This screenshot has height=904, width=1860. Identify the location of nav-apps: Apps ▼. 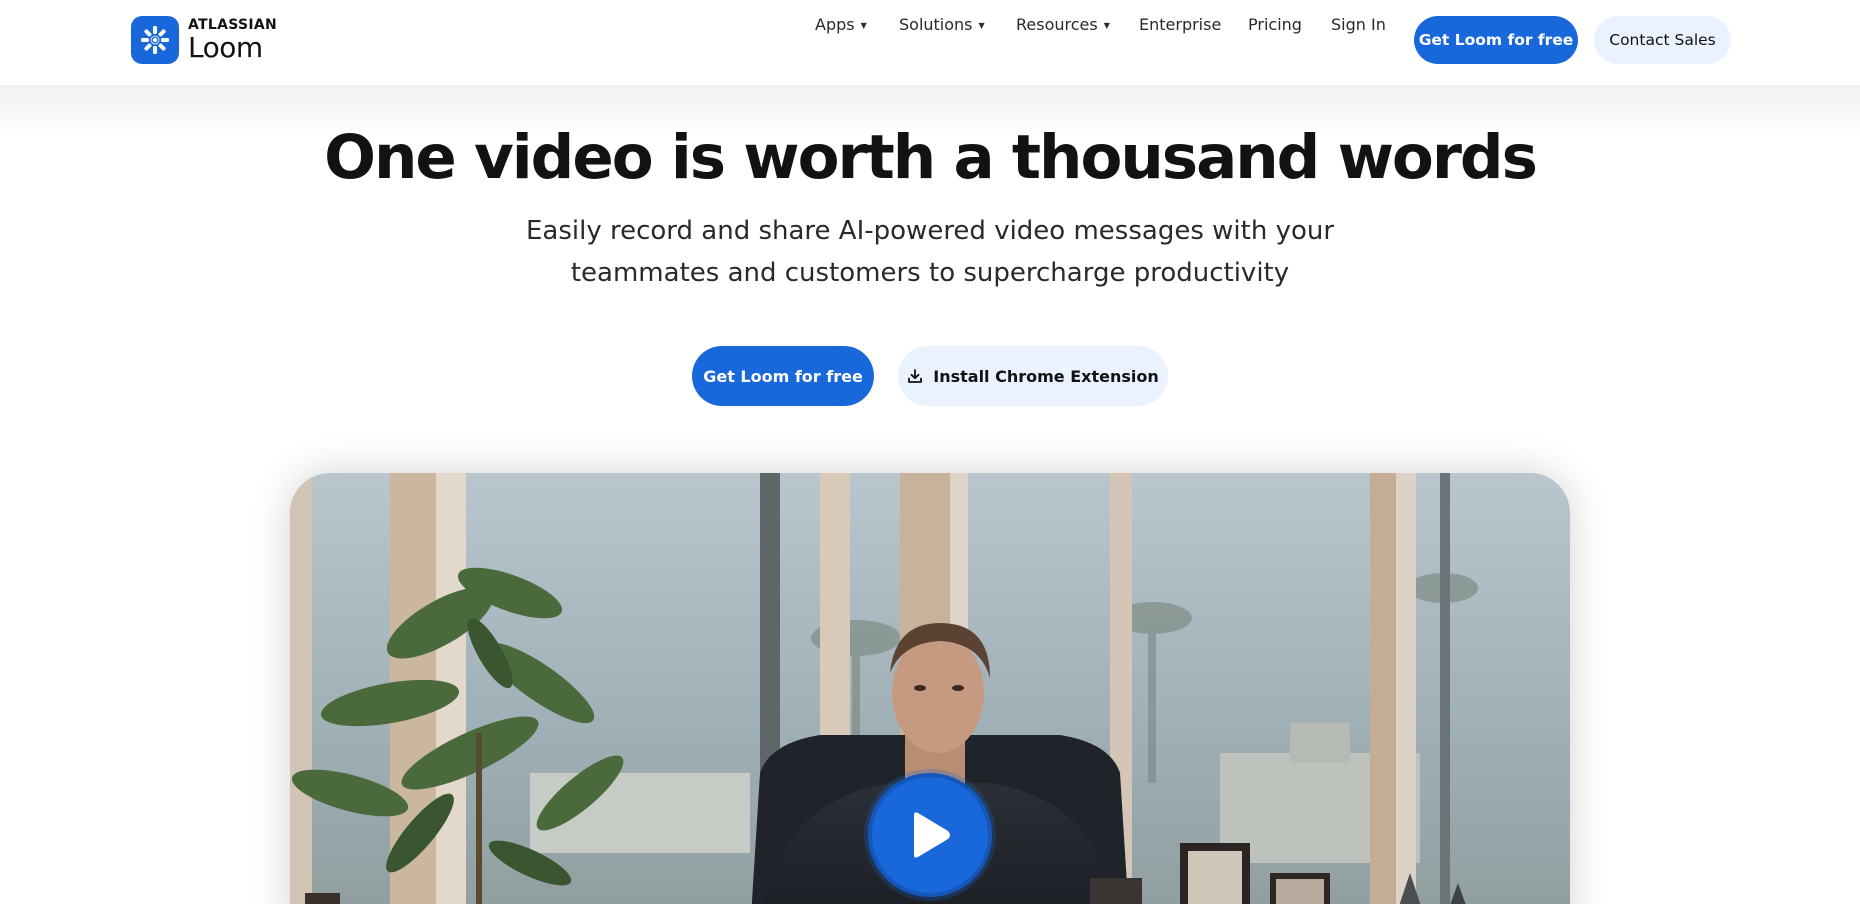
(841, 24).